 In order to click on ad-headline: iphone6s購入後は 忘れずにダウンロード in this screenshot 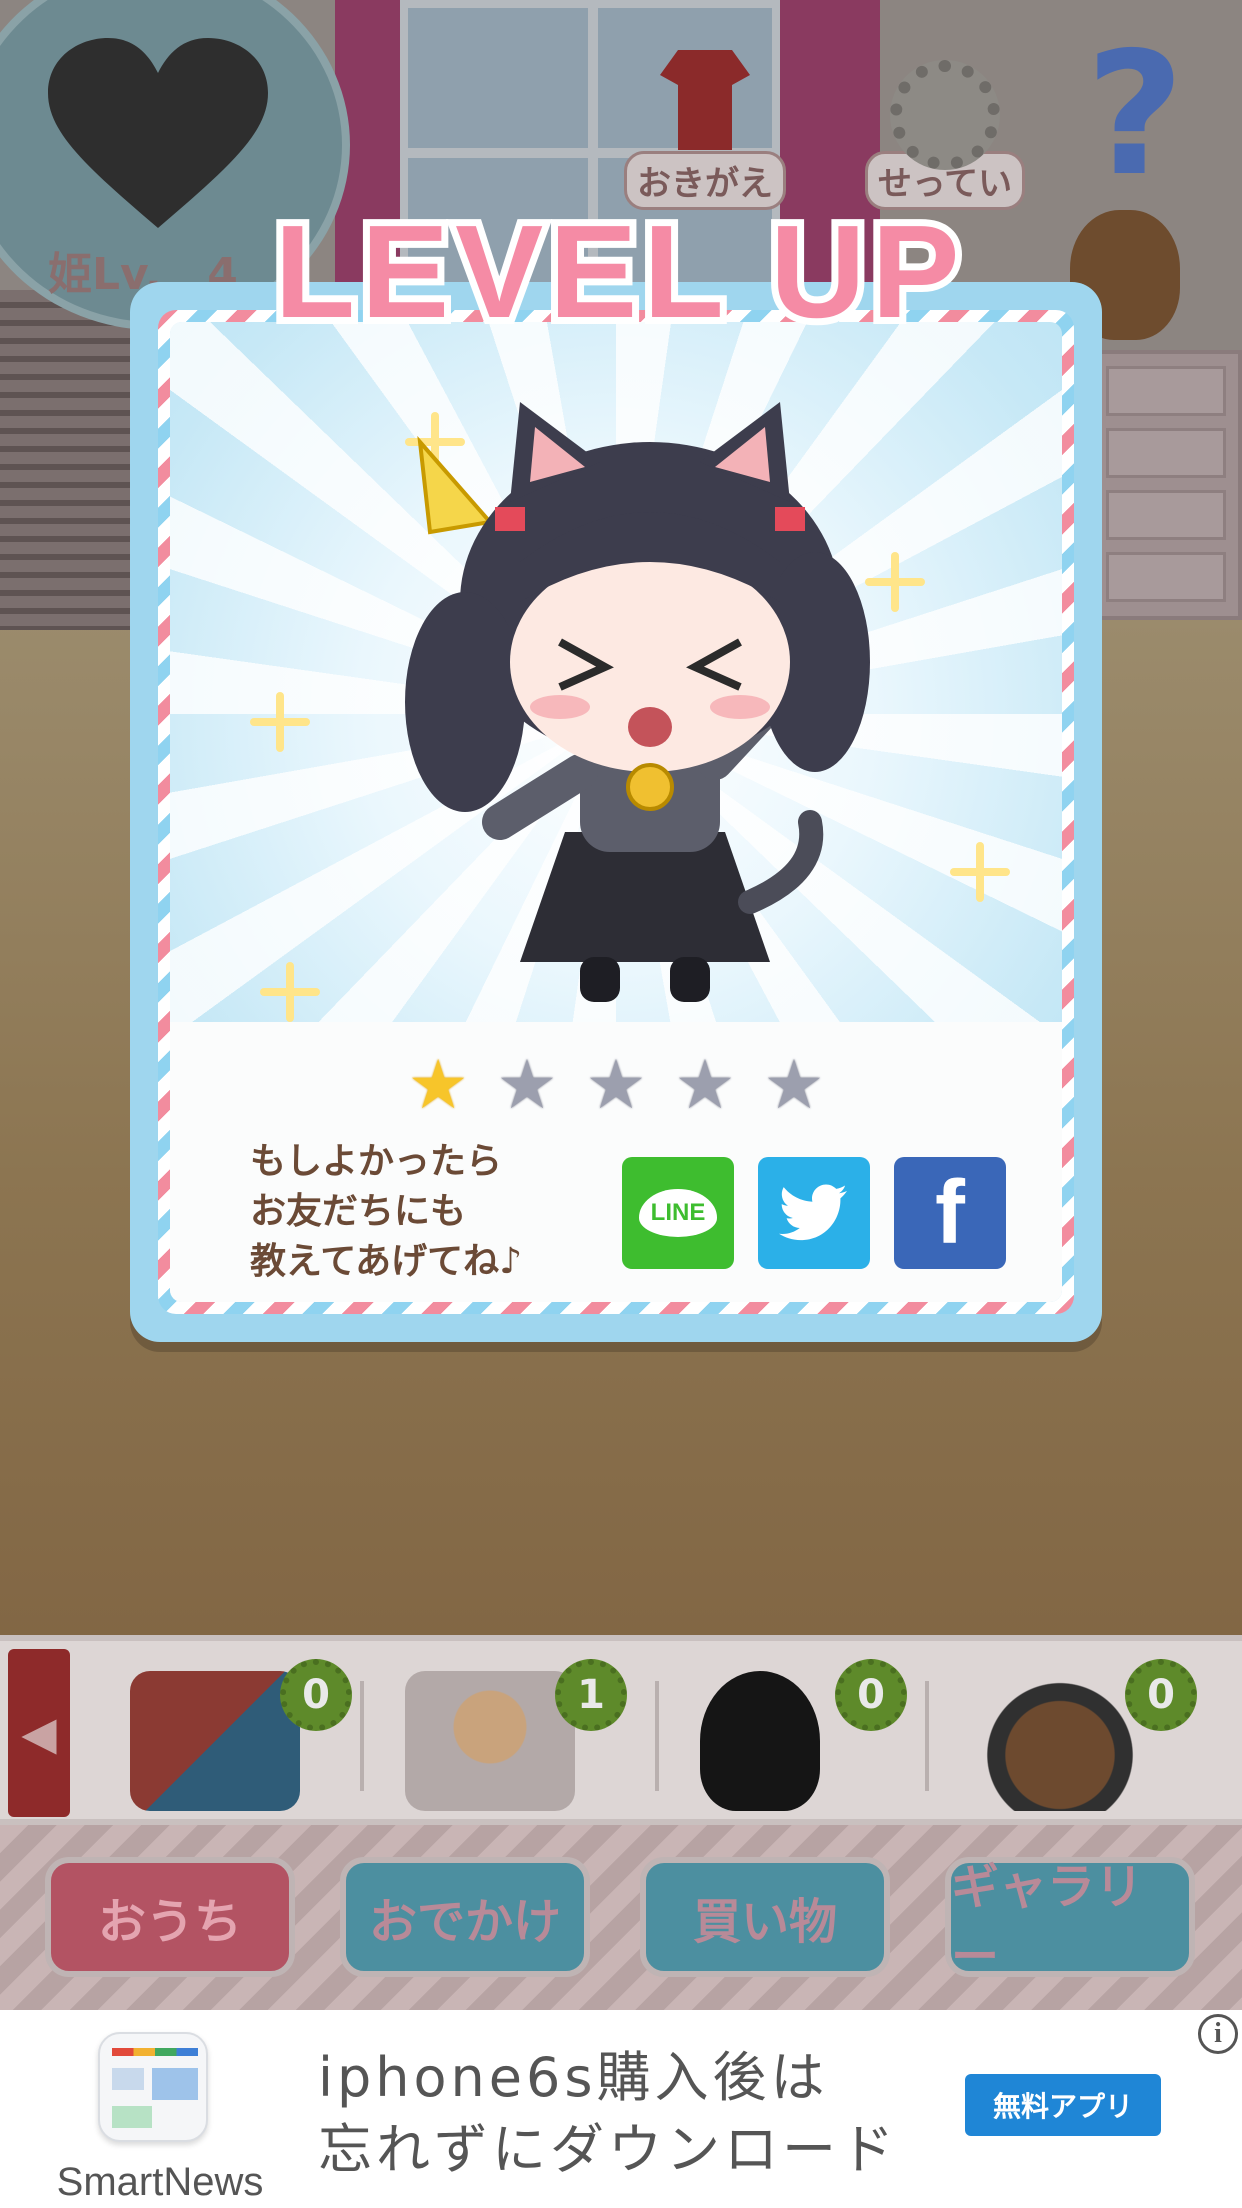, I will do `click(618, 2114)`.